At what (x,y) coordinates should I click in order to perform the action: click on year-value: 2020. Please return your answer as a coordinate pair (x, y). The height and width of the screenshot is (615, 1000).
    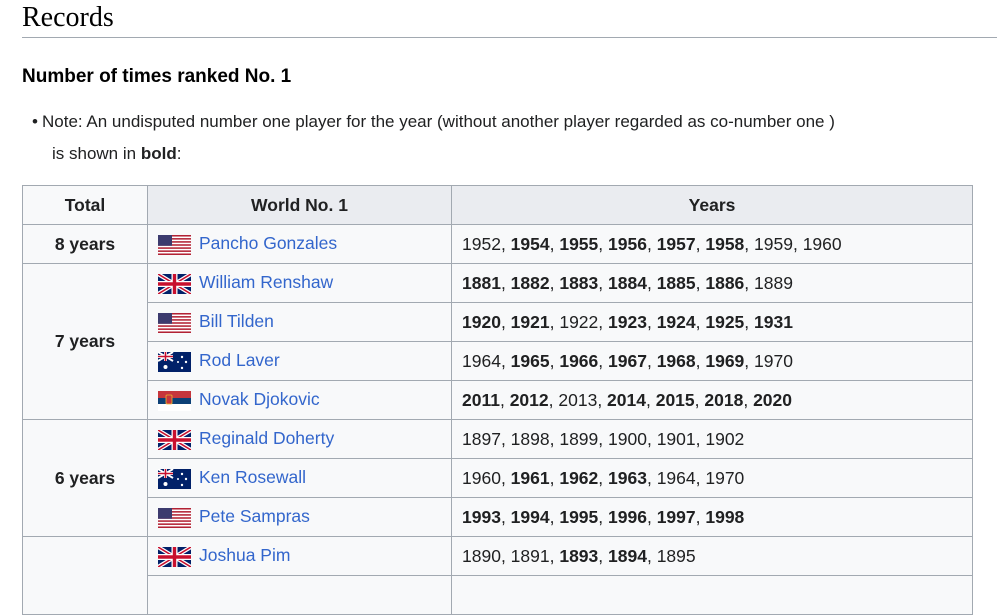
    Looking at the image, I should click on (772, 399).